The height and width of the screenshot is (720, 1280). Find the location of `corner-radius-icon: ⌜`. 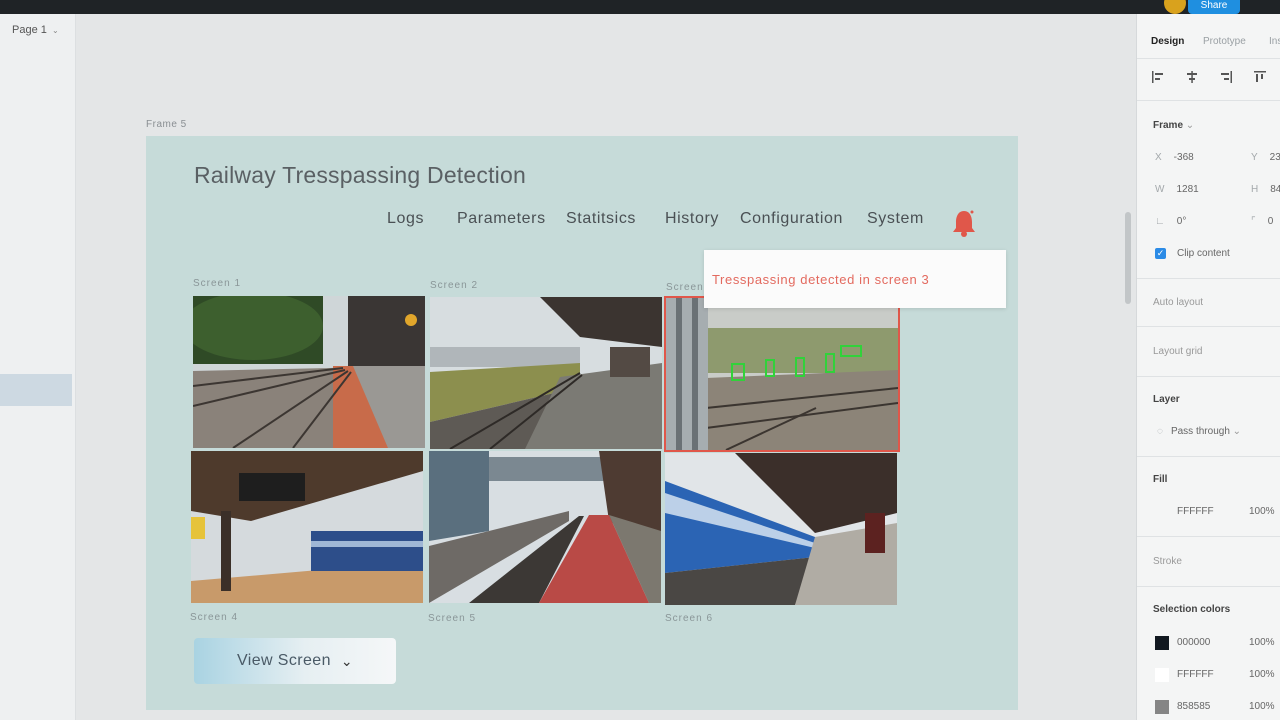

corner-radius-icon: ⌜ is located at coordinates (1253, 221).